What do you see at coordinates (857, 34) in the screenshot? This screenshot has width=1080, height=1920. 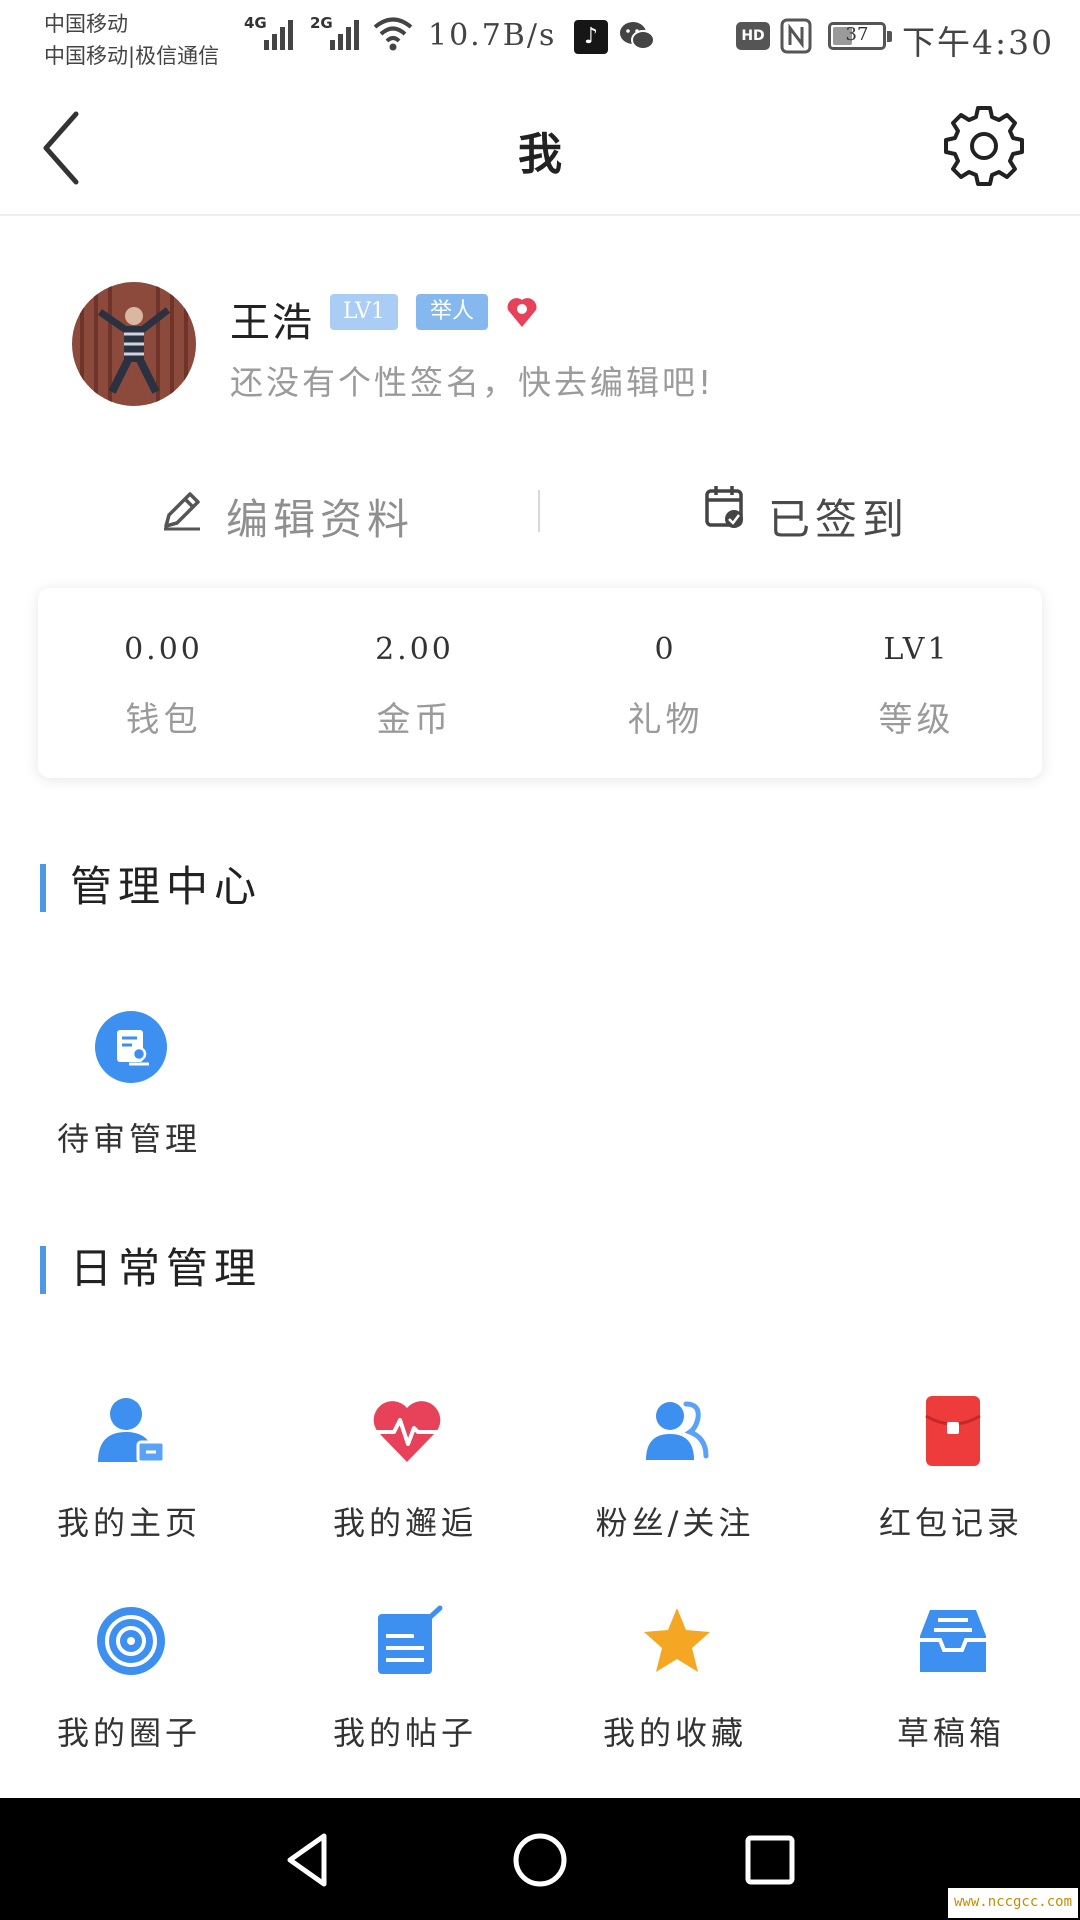 I see `battery-level: 37` at bounding box center [857, 34].